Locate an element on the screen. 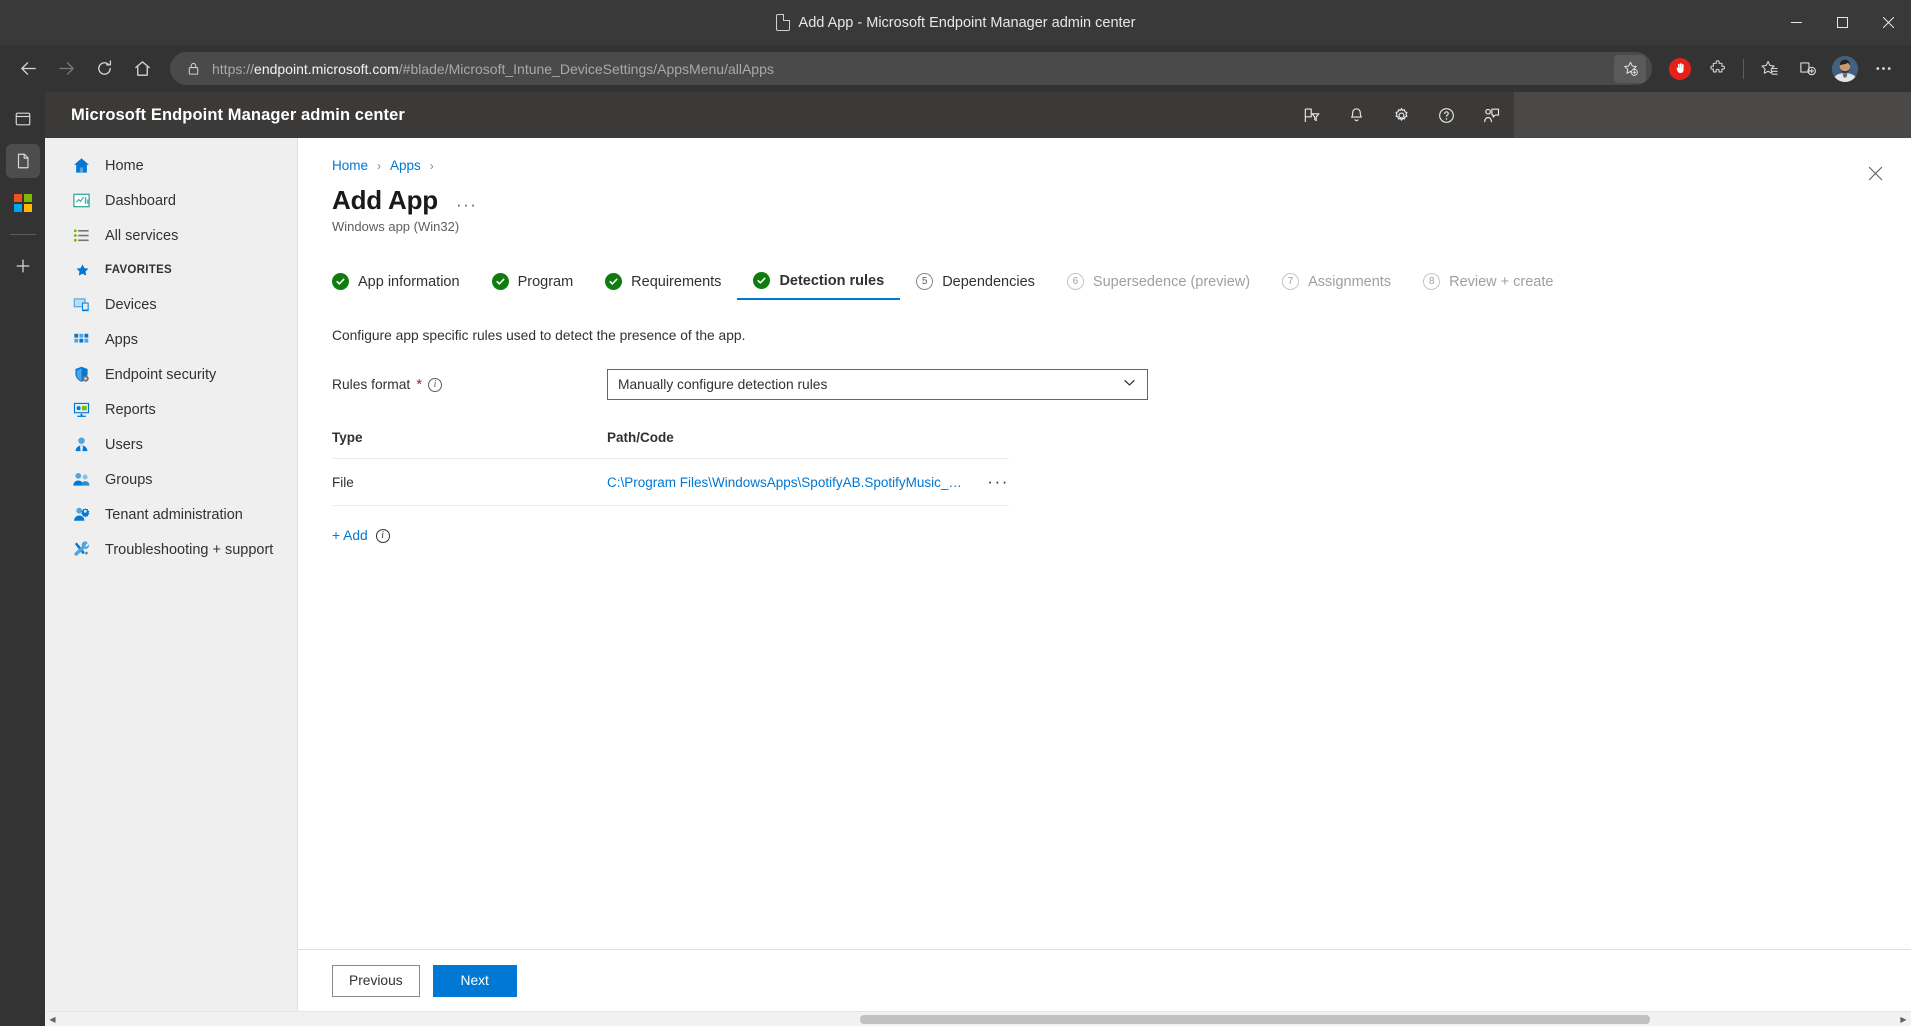 This screenshot has width=1911, height=1026. close-icon is located at coordinates (1875, 176).